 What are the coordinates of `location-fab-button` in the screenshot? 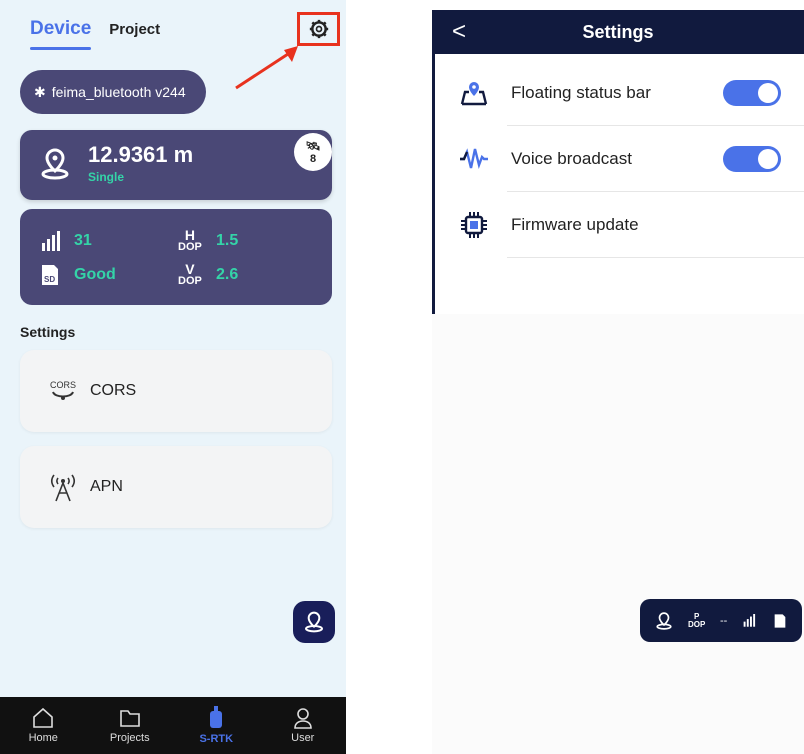 It's located at (314, 622).